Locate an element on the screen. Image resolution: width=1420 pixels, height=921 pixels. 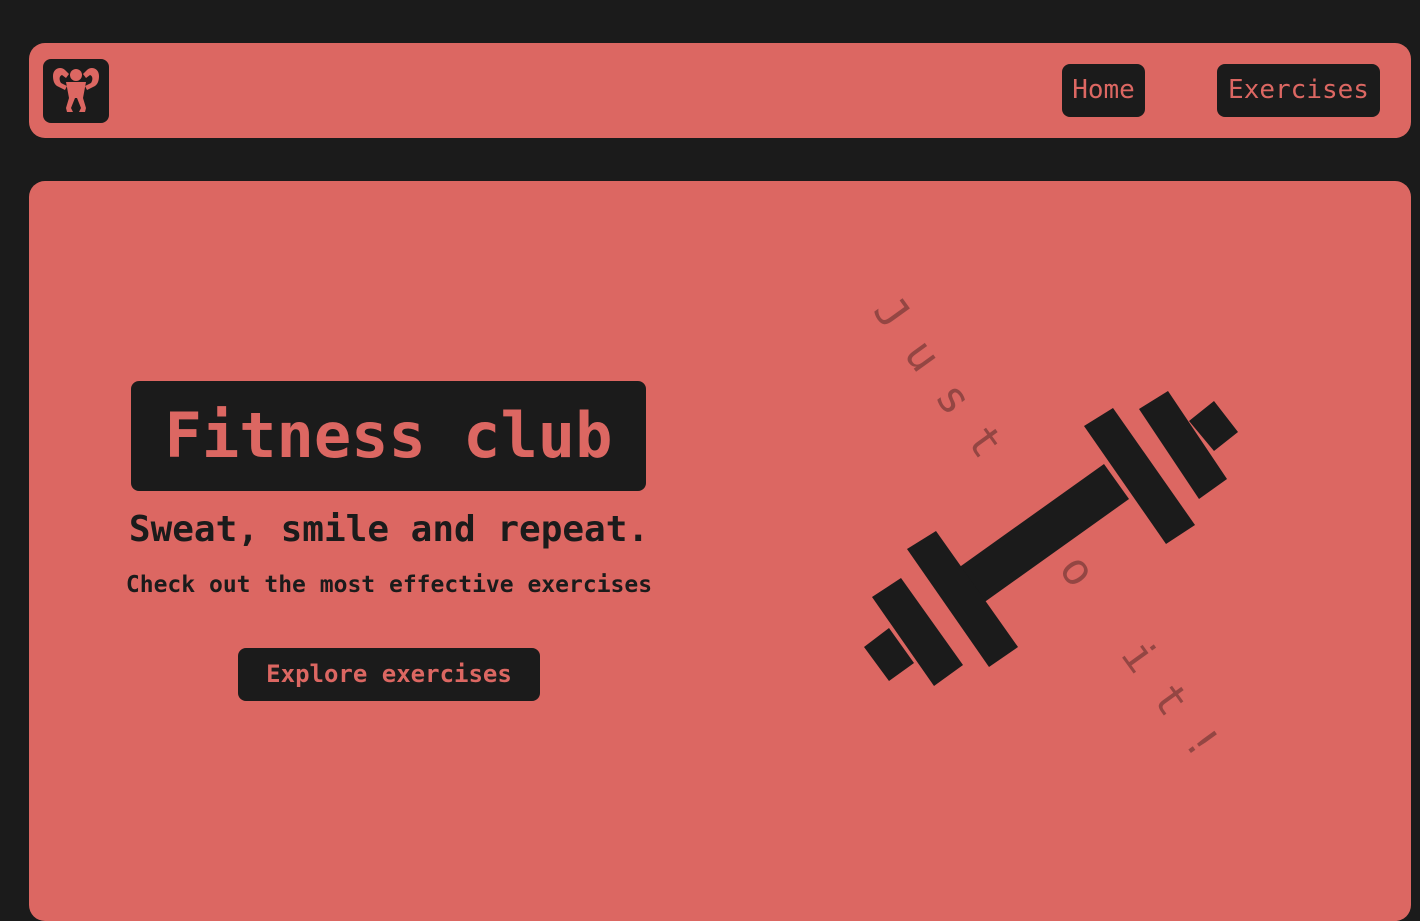
hero-subtitle: Sweat, smile and repeat. is located at coordinates (389, 529).